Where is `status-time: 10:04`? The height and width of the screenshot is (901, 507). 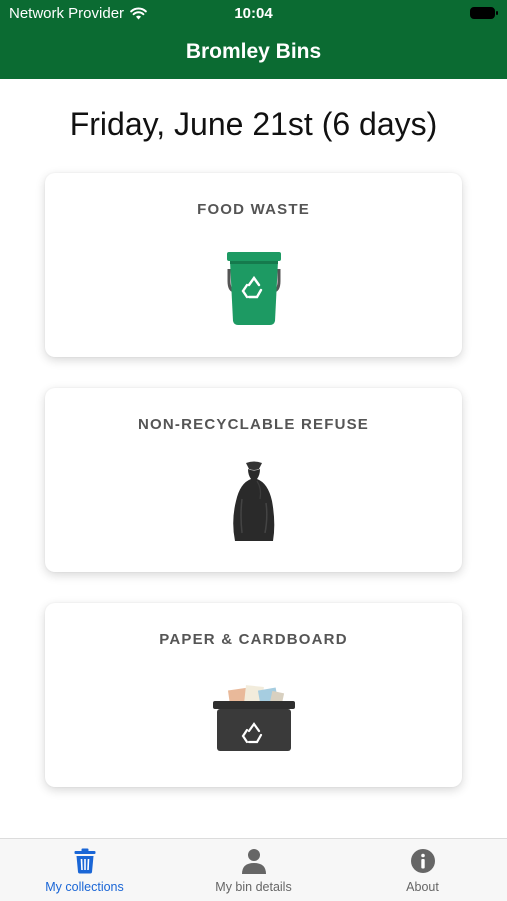 status-time: 10:04 is located at coordinates (253, 13).